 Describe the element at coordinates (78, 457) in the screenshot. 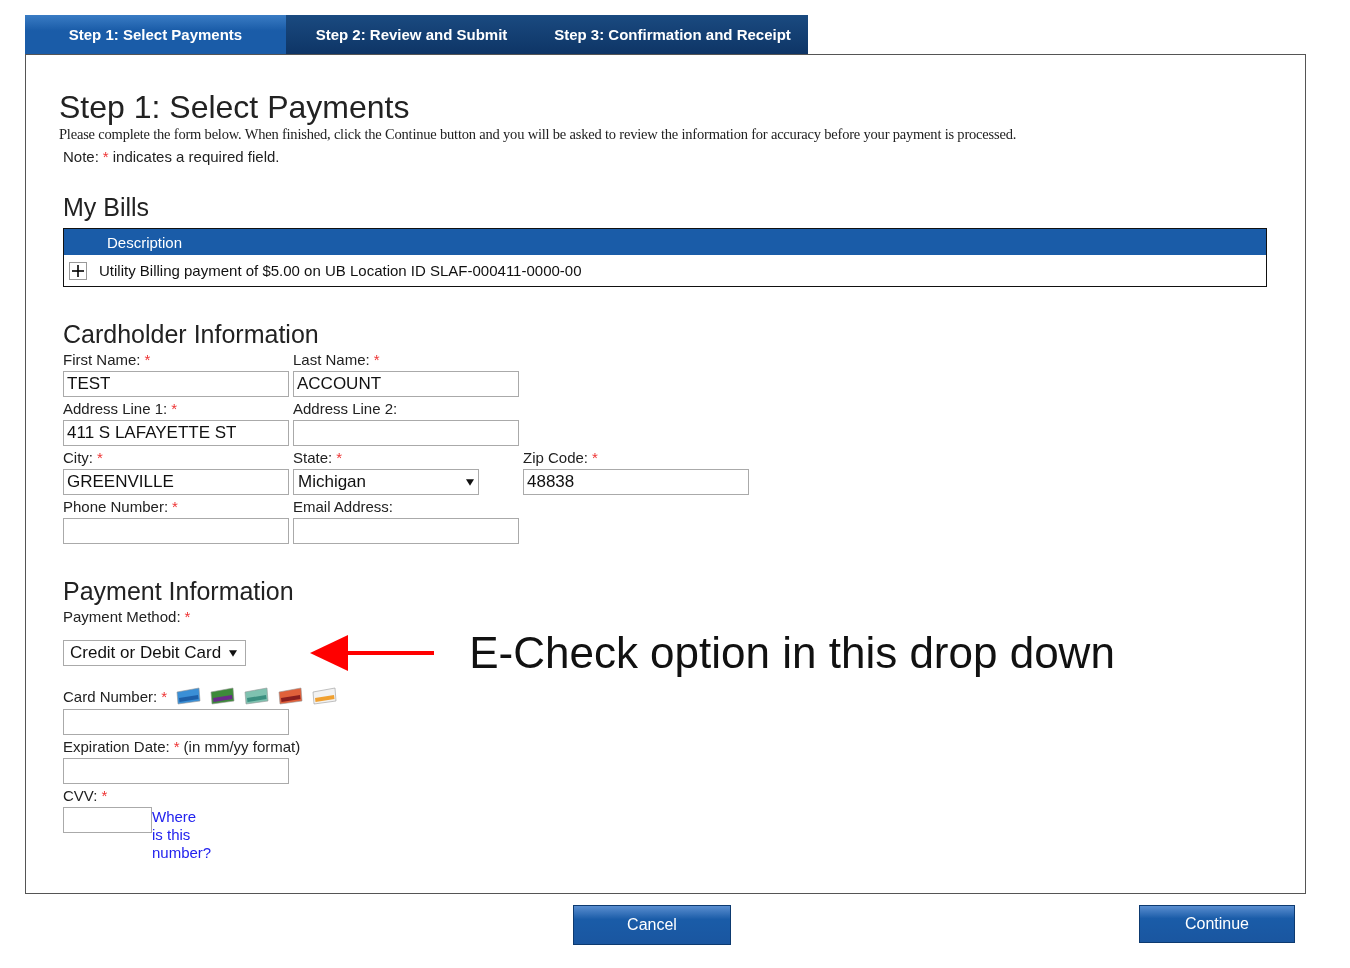

I see `field-label: City:` at that location.